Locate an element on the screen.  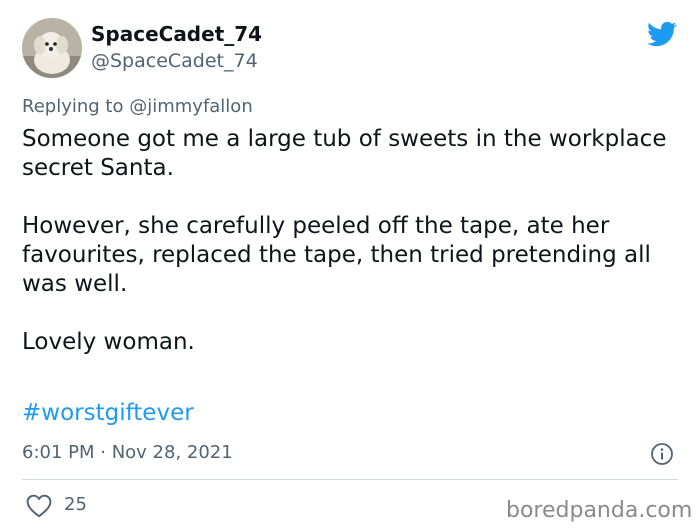
tweet-paragraph: Lovely woman. is located at coordinates (108, 342).